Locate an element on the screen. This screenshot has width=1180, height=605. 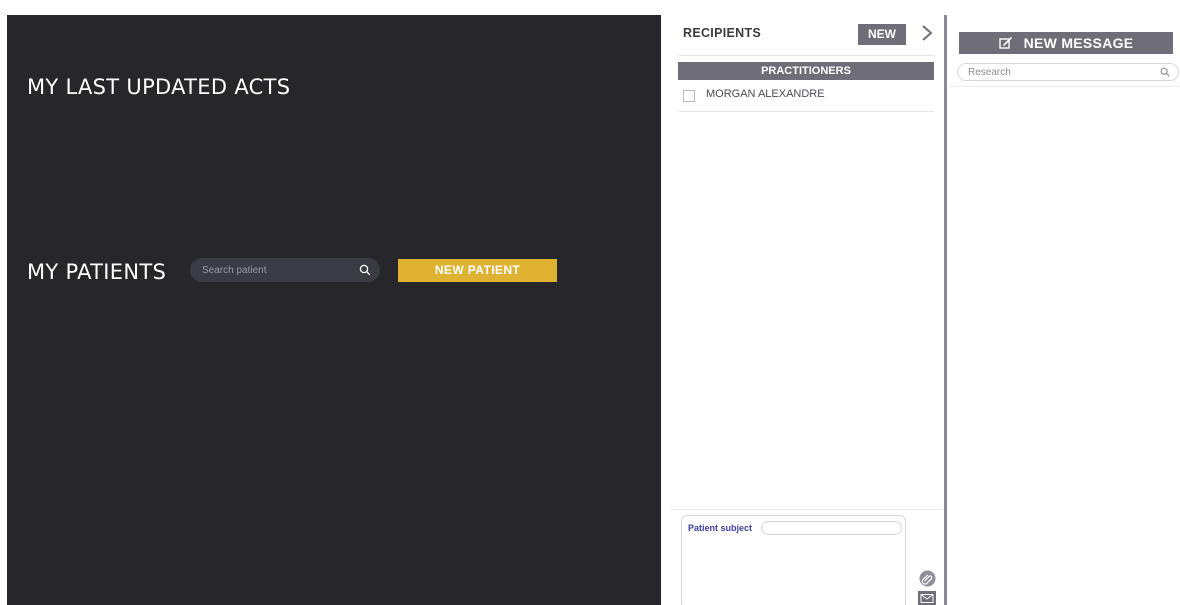
header-divider is located at coordinates (806, 55).